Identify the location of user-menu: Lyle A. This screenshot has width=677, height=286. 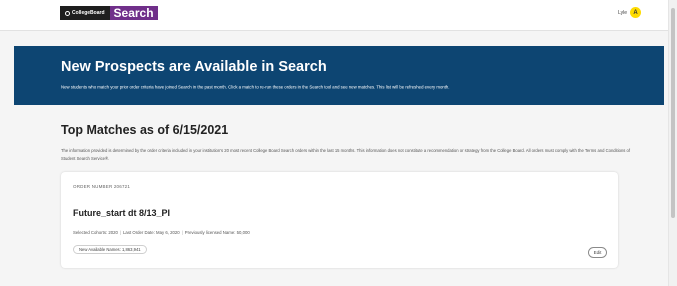
(629, 12).